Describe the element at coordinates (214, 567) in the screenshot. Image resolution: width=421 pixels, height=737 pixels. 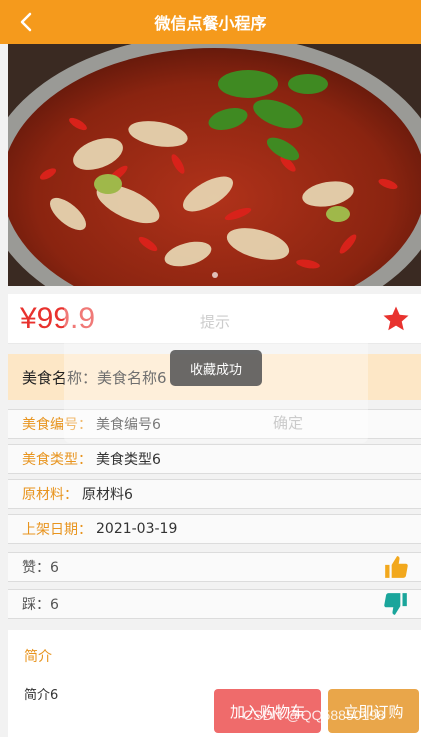
I see `like-row: 赞：6` at that location.